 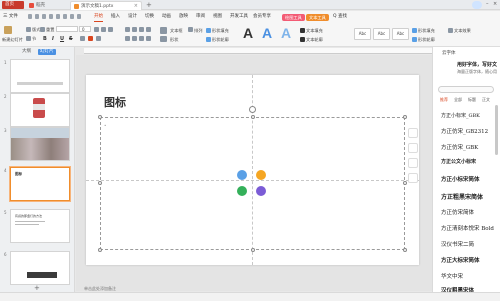 What do you see at coordinates (444, 100) in the screenshot?
I see `tab-recommend: 推荐` at bounding box center [444, 100].